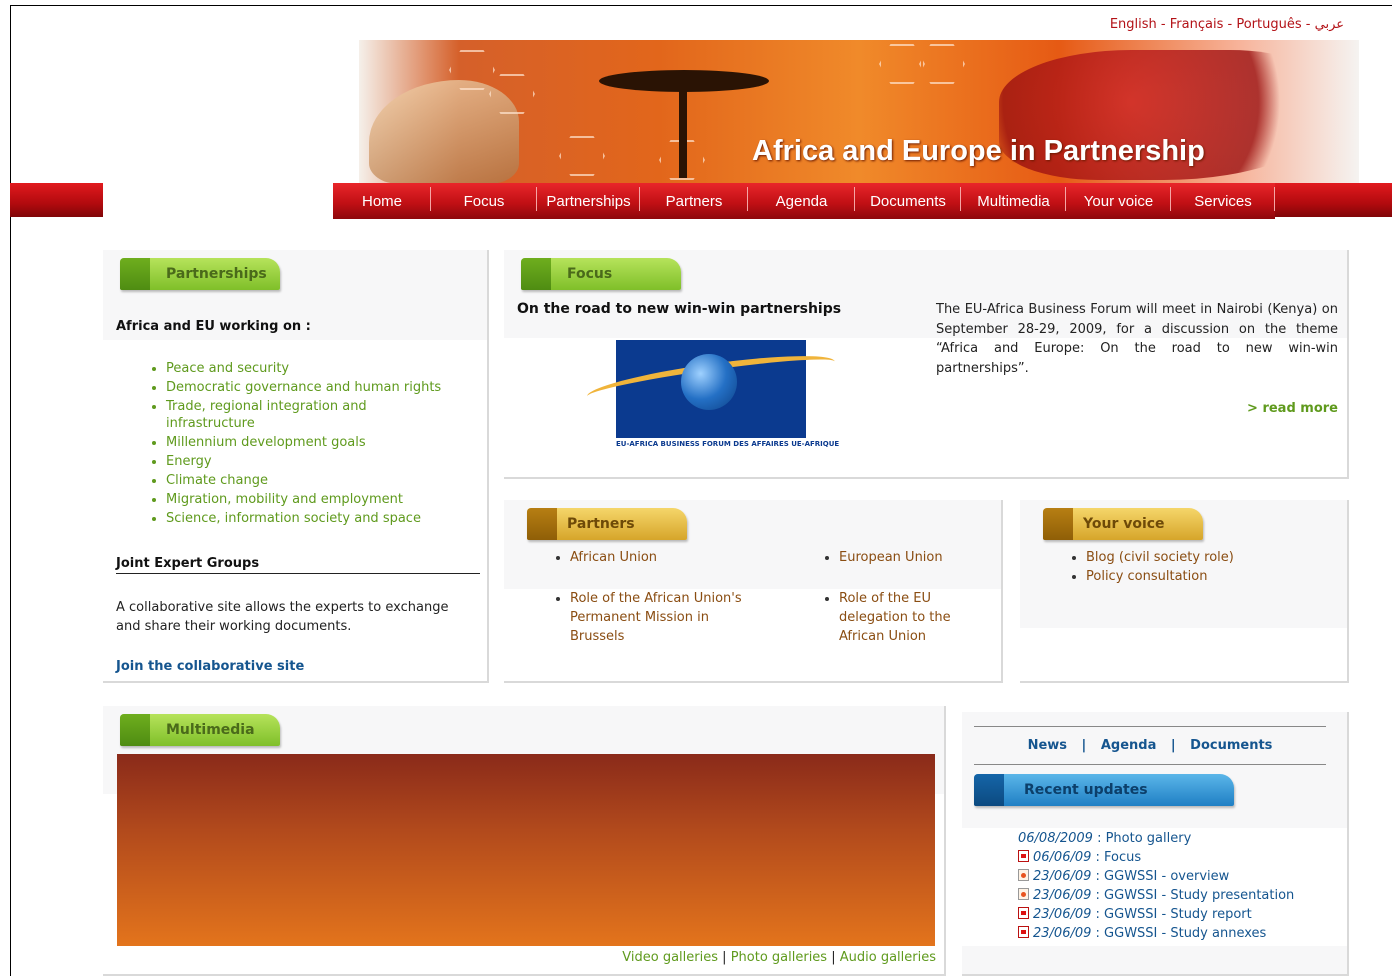 Image resolution: width=1392 pixels, height=976 pixels. I want to click on recent-updates-tab: Recent updates, so click(1104, 790).